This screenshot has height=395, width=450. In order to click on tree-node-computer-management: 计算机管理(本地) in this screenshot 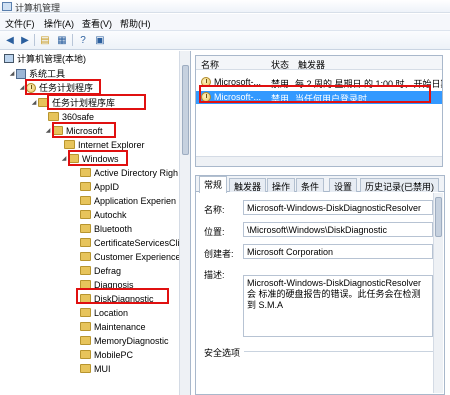, I will do `click(45, 58)`.